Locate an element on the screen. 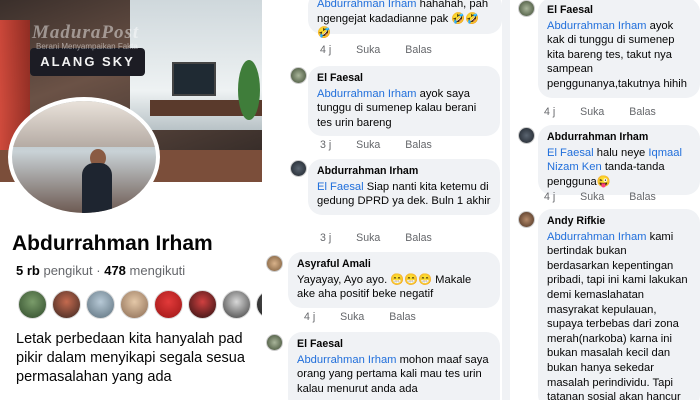 The height and width of the screenshot is (400, 700). avatar-person is located at coordinates (97, 188).